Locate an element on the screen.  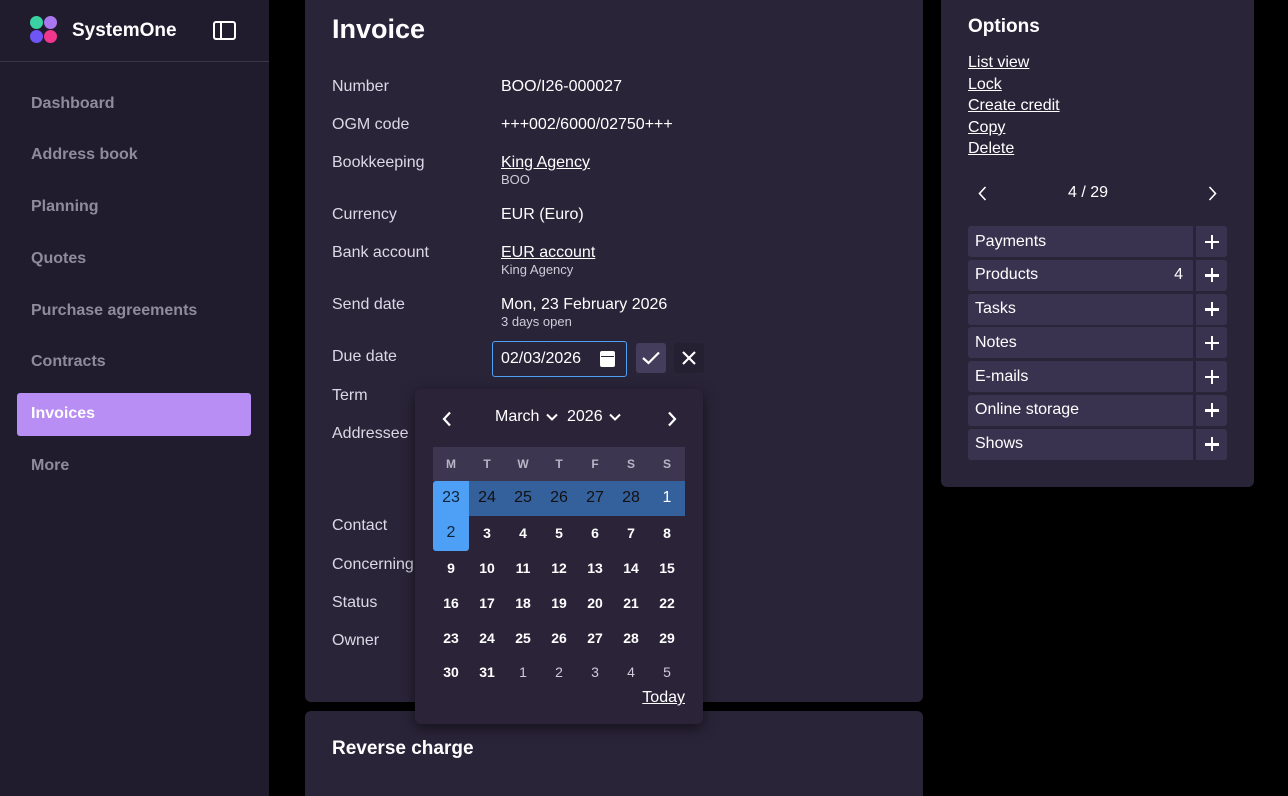
day-cell: 20 is located at coordinates (595, 602).